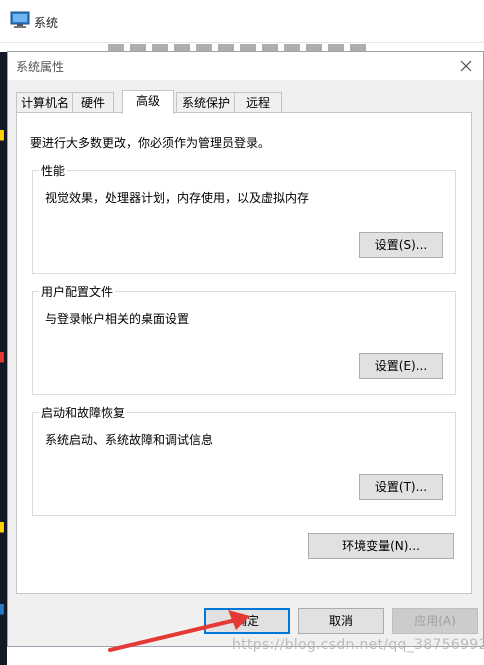  Describe the element at coordinates (40, 67) in the screenshot. I see `dialog-title: 系统属性` at that location.